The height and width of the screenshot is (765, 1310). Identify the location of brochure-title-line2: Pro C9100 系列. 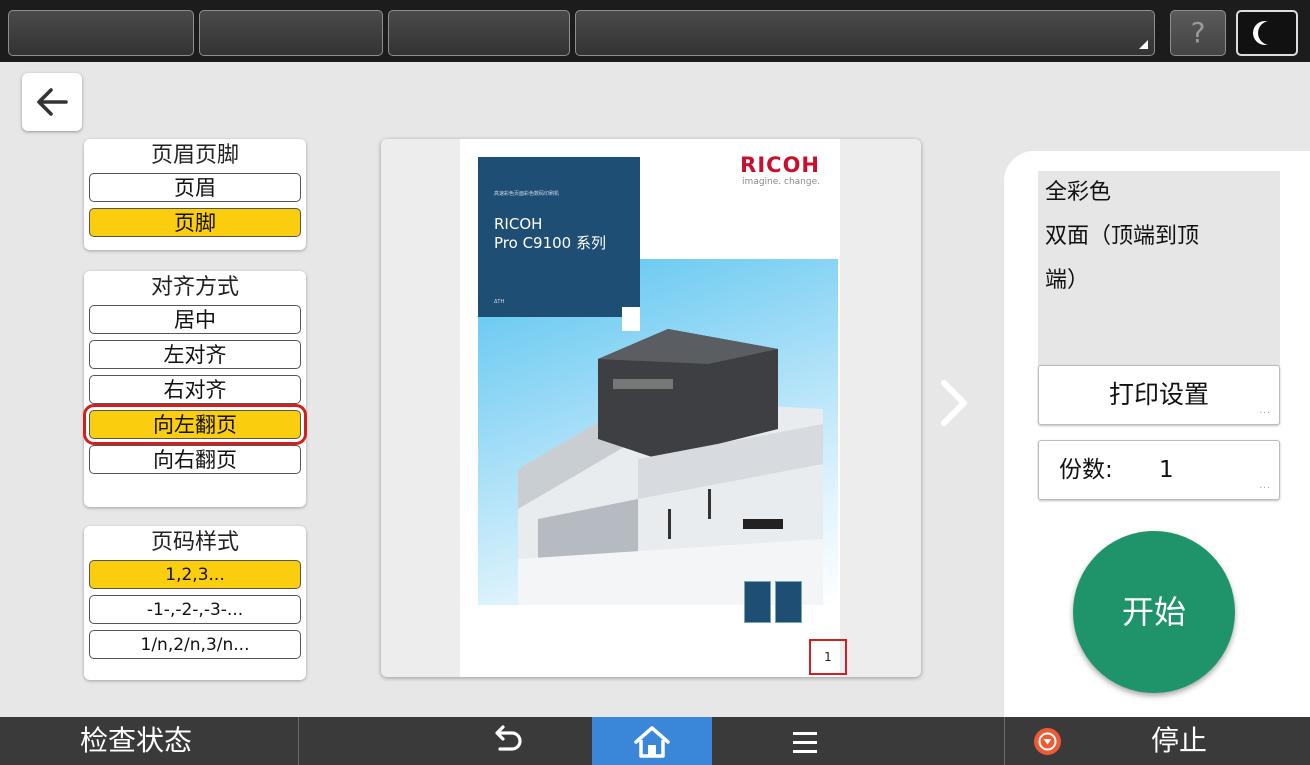
(550, 243).